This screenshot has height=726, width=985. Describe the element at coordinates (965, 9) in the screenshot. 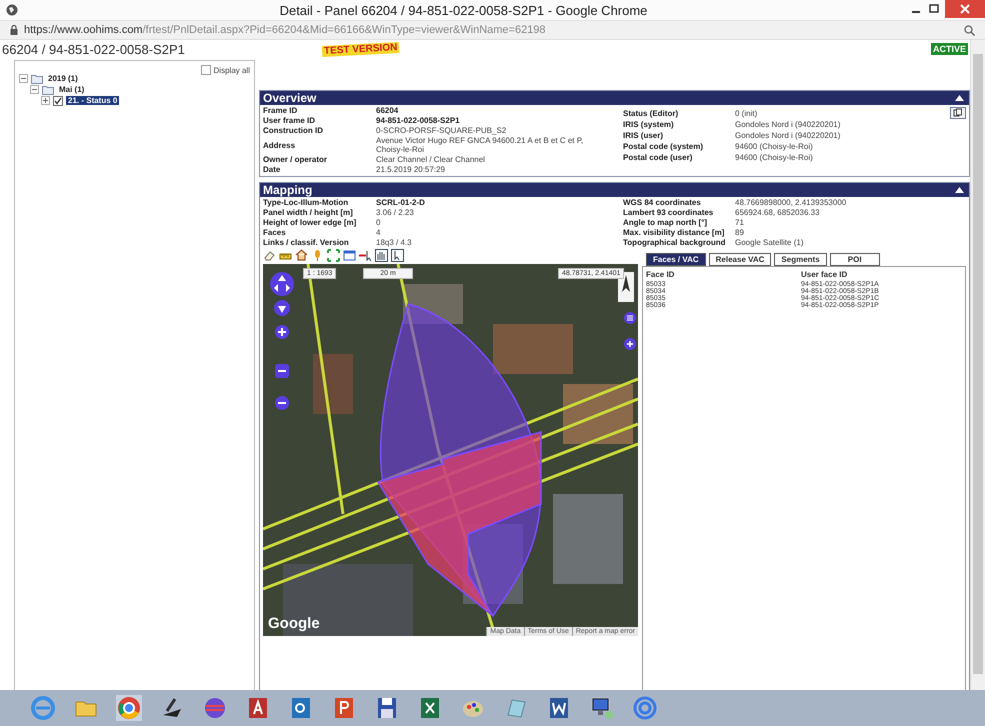

I see `close-icon` at that location.